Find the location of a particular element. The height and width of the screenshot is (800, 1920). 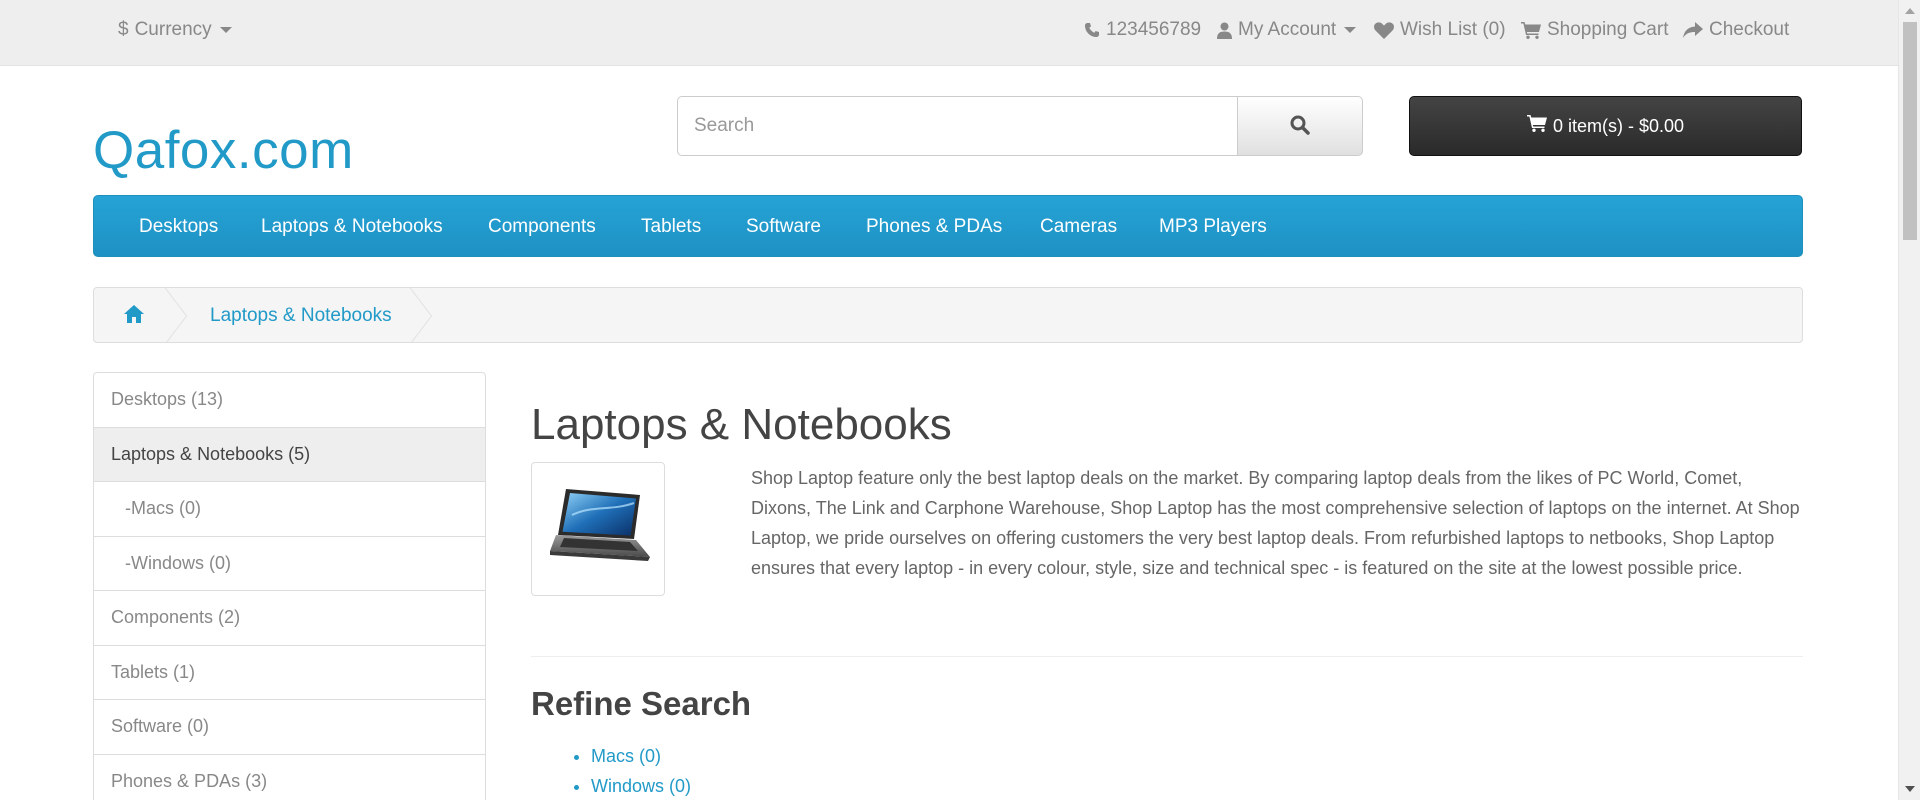

breadcrumb-home is located at coordinates (134, 316).